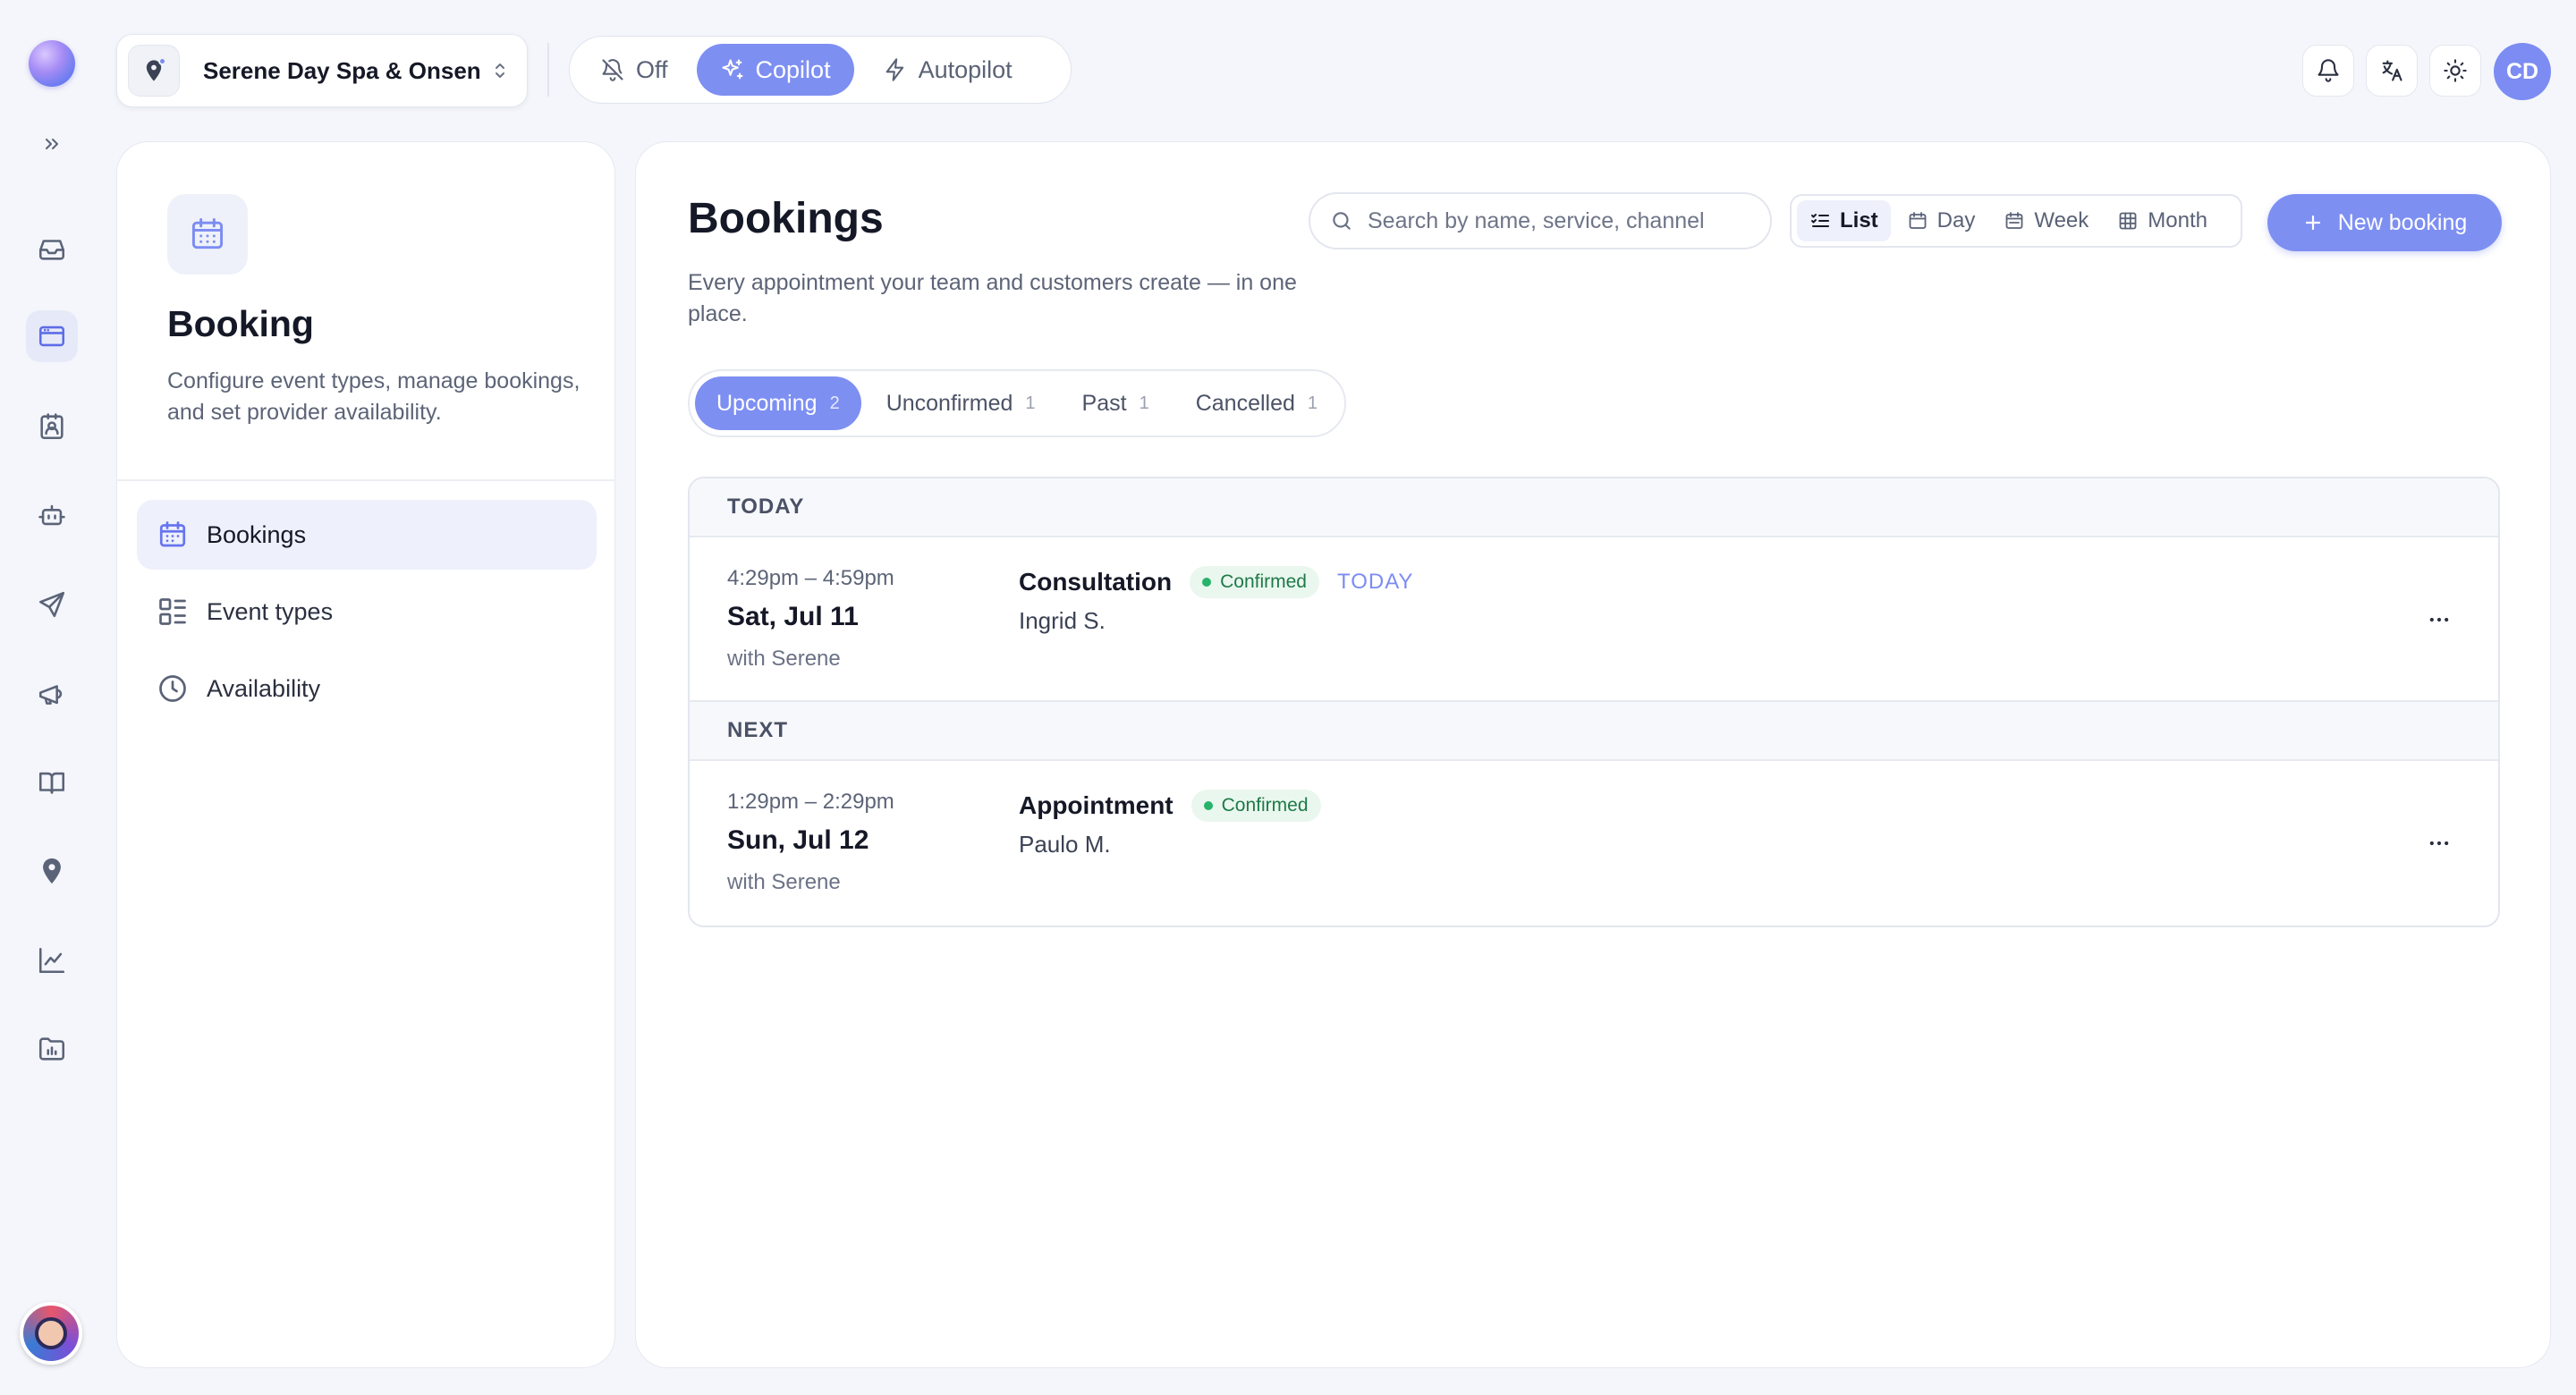 This screenshot has height=1395, width=2576. I want to click on view-switcher: List Day Week Month, so click(2016, 221).